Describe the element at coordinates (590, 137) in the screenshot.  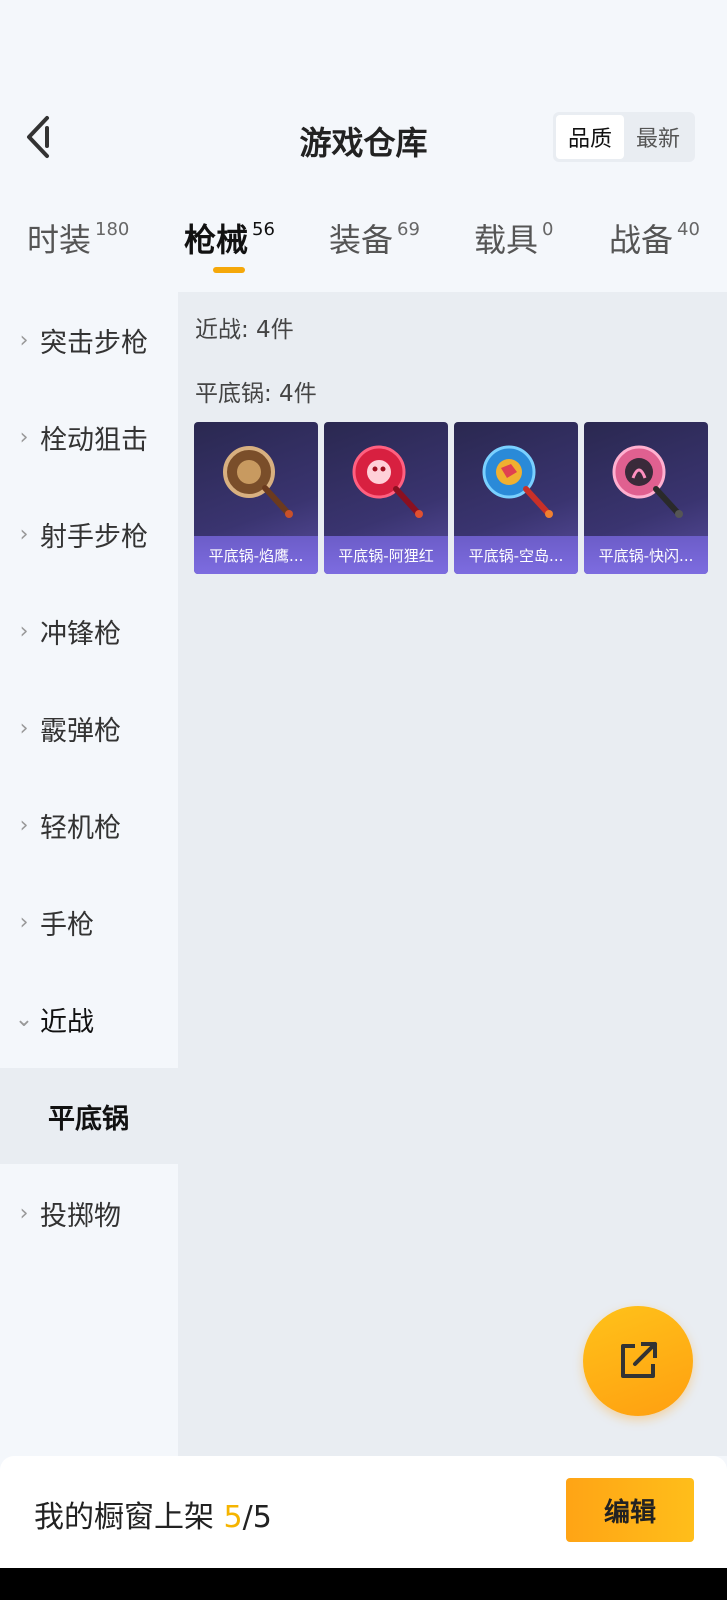
I see `sort-quality-option: 品质` at that location.